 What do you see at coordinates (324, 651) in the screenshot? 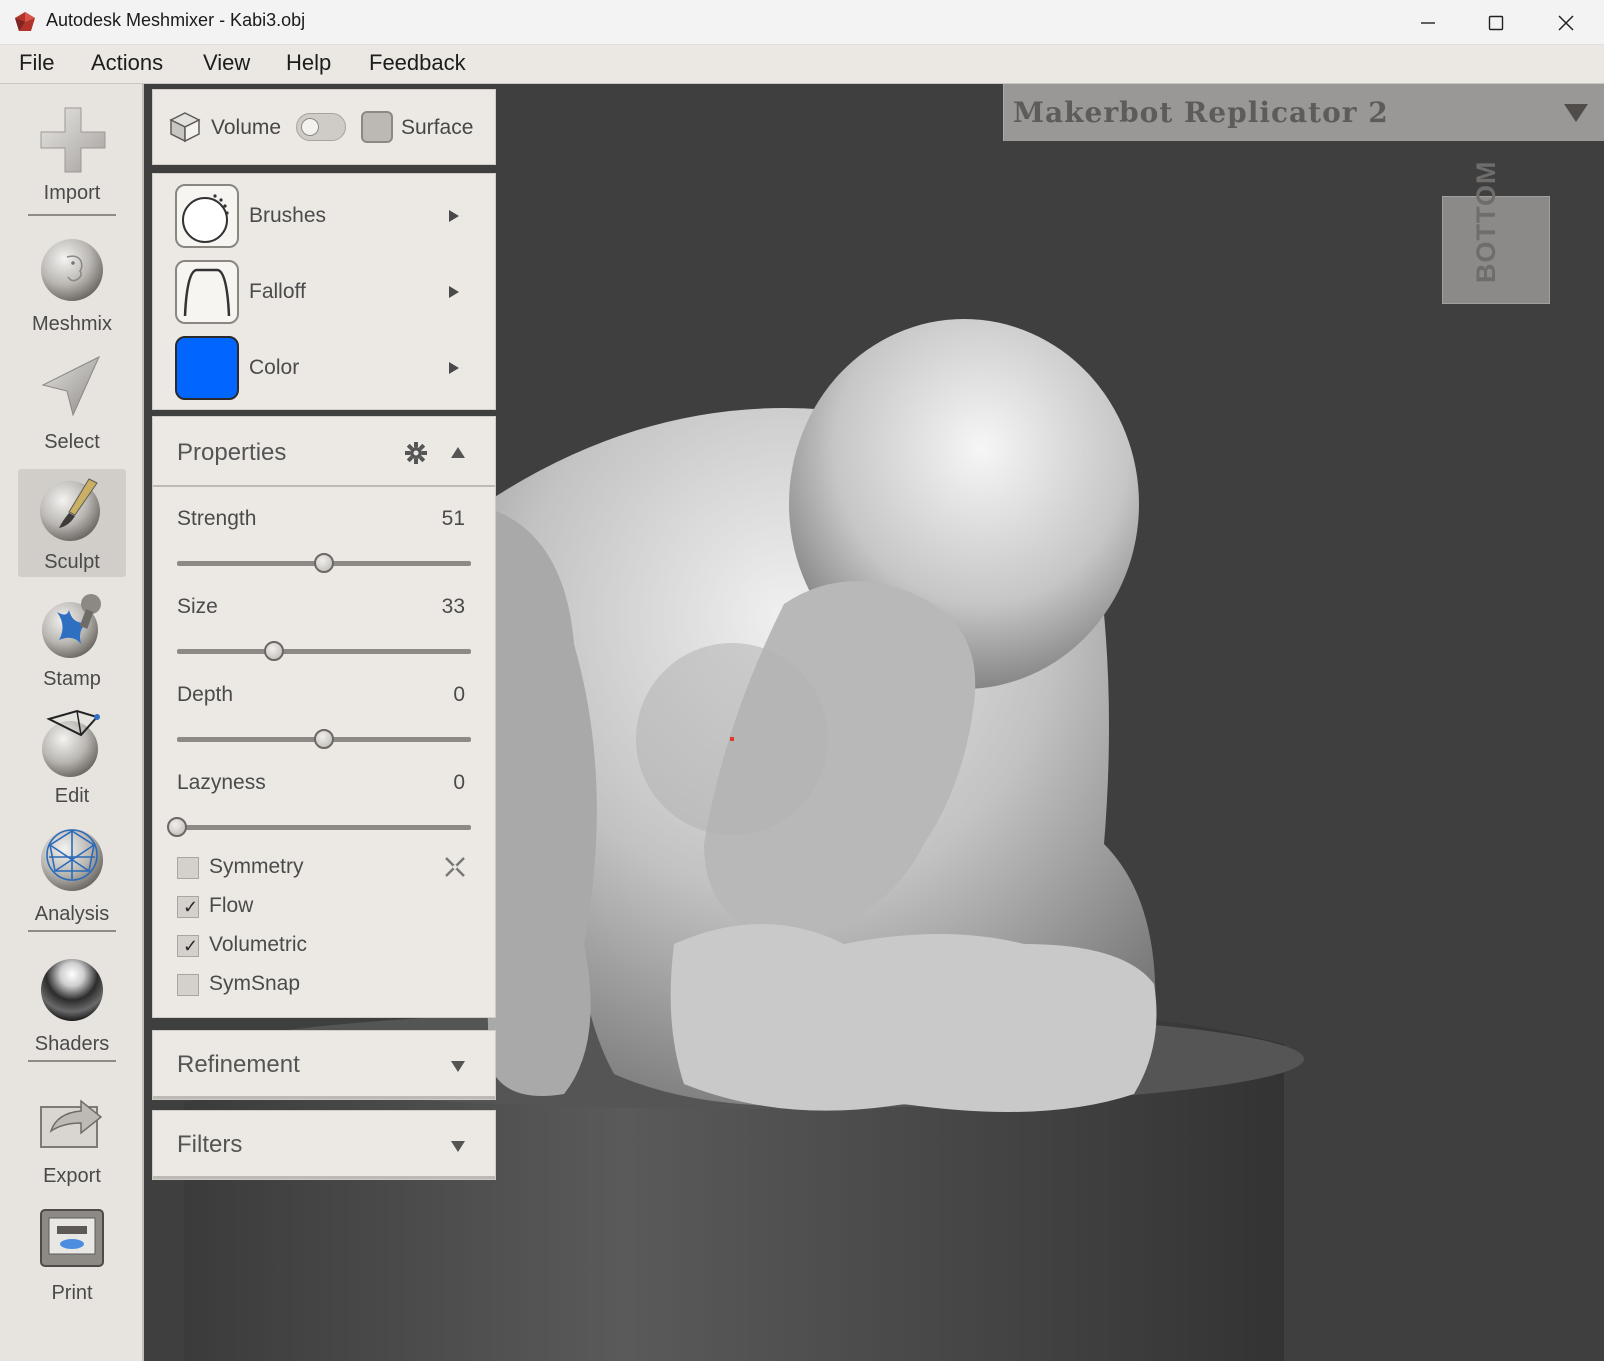
I see `size-slider` at bounding box center [324, 651].